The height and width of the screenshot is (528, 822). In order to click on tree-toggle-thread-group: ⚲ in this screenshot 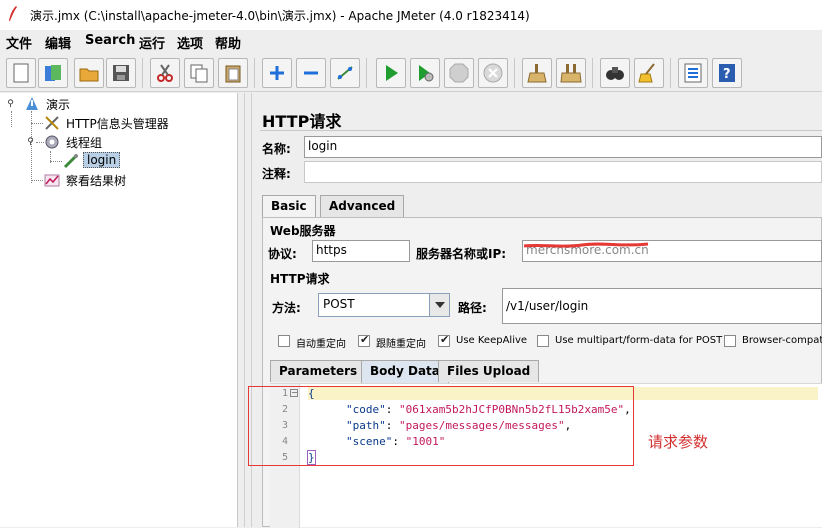, I will do `click(30, 142)`.